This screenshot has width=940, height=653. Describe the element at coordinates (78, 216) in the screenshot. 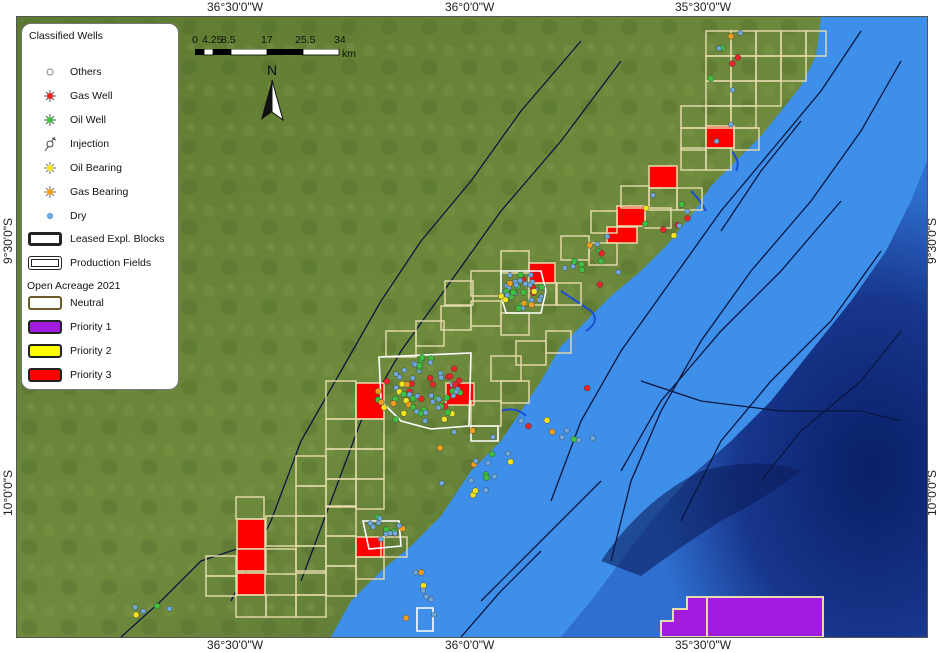

I see `legend-label-dry: Dry` at that location.